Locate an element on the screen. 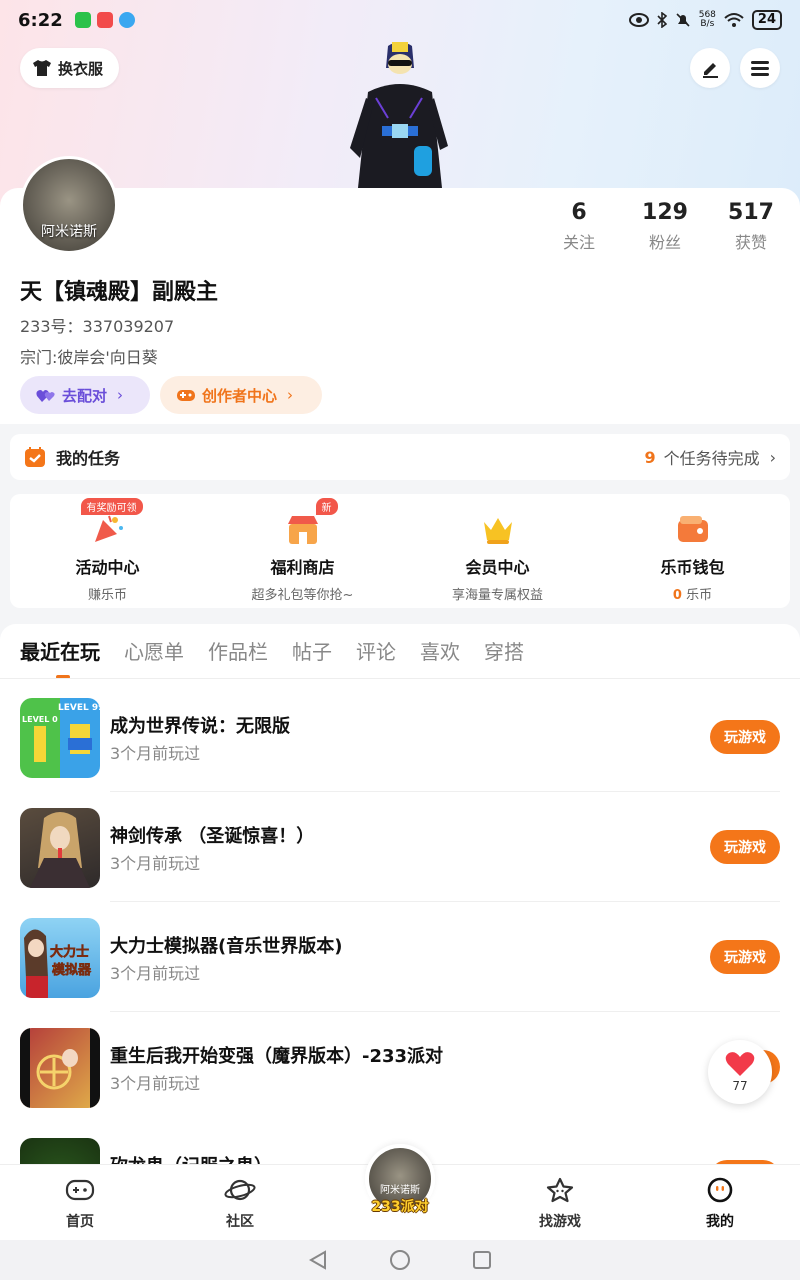  avatar-nickname: 阿米诺斯 is located at coordinates (69, 232).